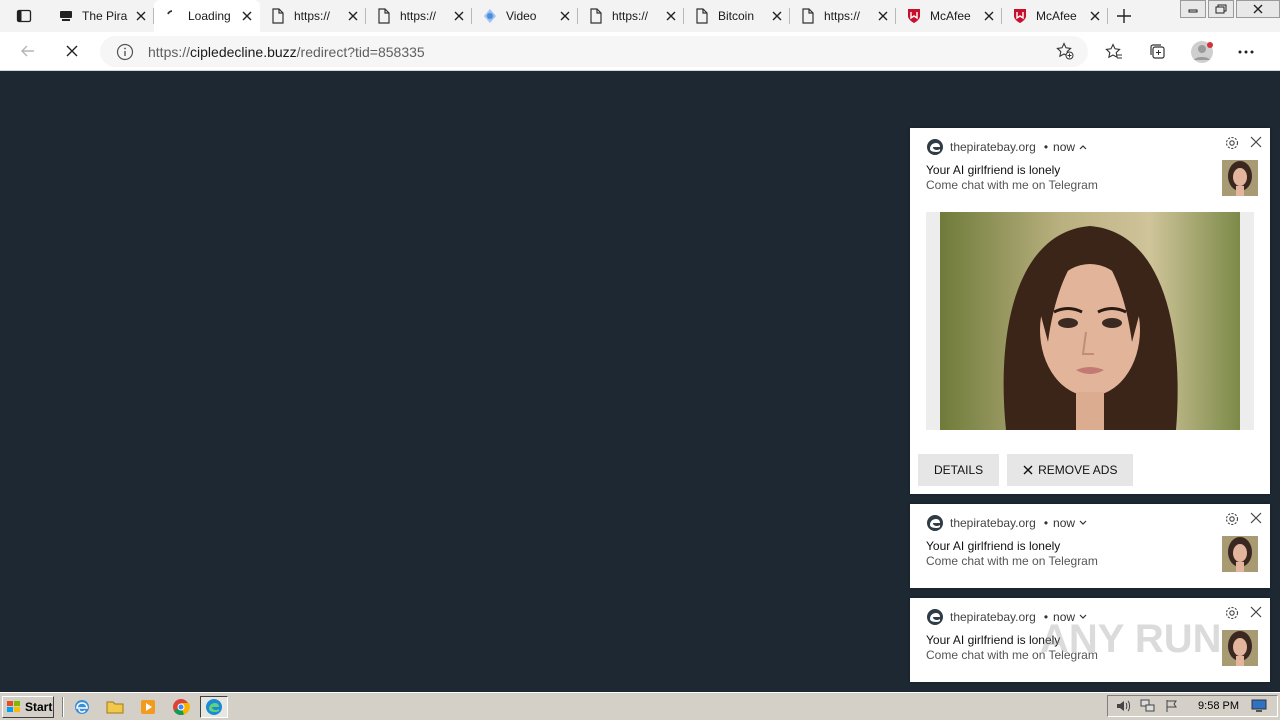  I want to click on minimize-button, so click(1193, 9).